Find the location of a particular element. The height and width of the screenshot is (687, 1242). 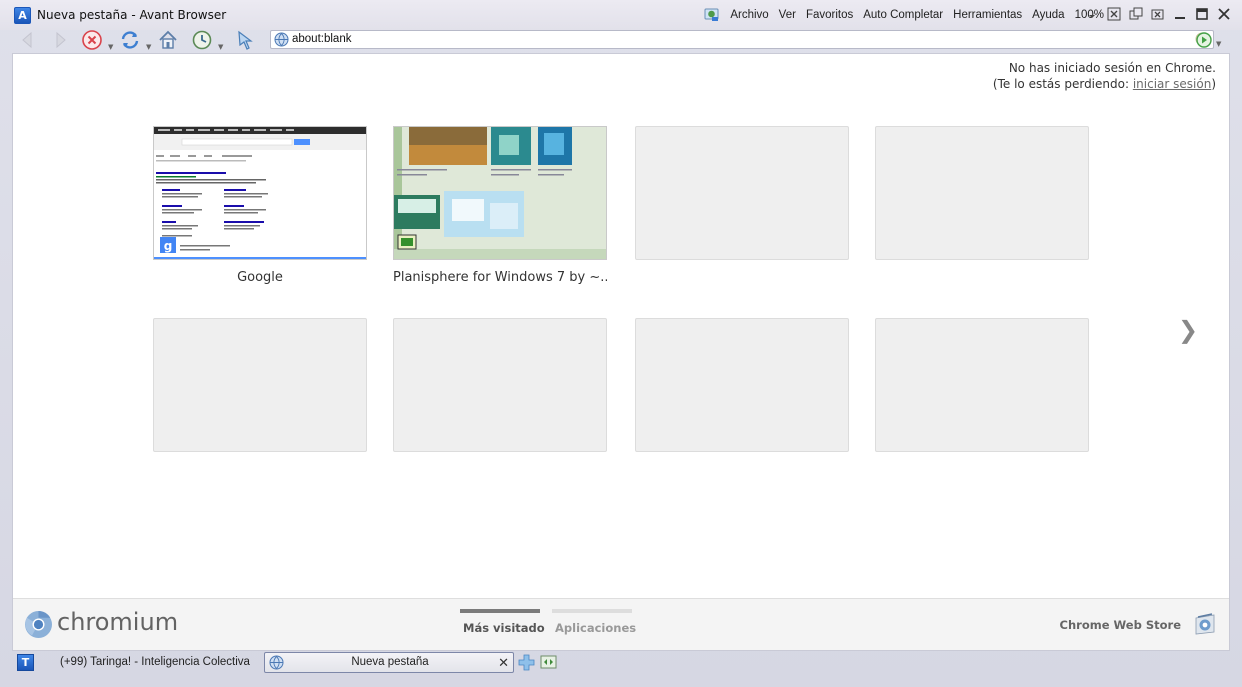

avant-logo-icon: A is located at coordinates (22, 15).